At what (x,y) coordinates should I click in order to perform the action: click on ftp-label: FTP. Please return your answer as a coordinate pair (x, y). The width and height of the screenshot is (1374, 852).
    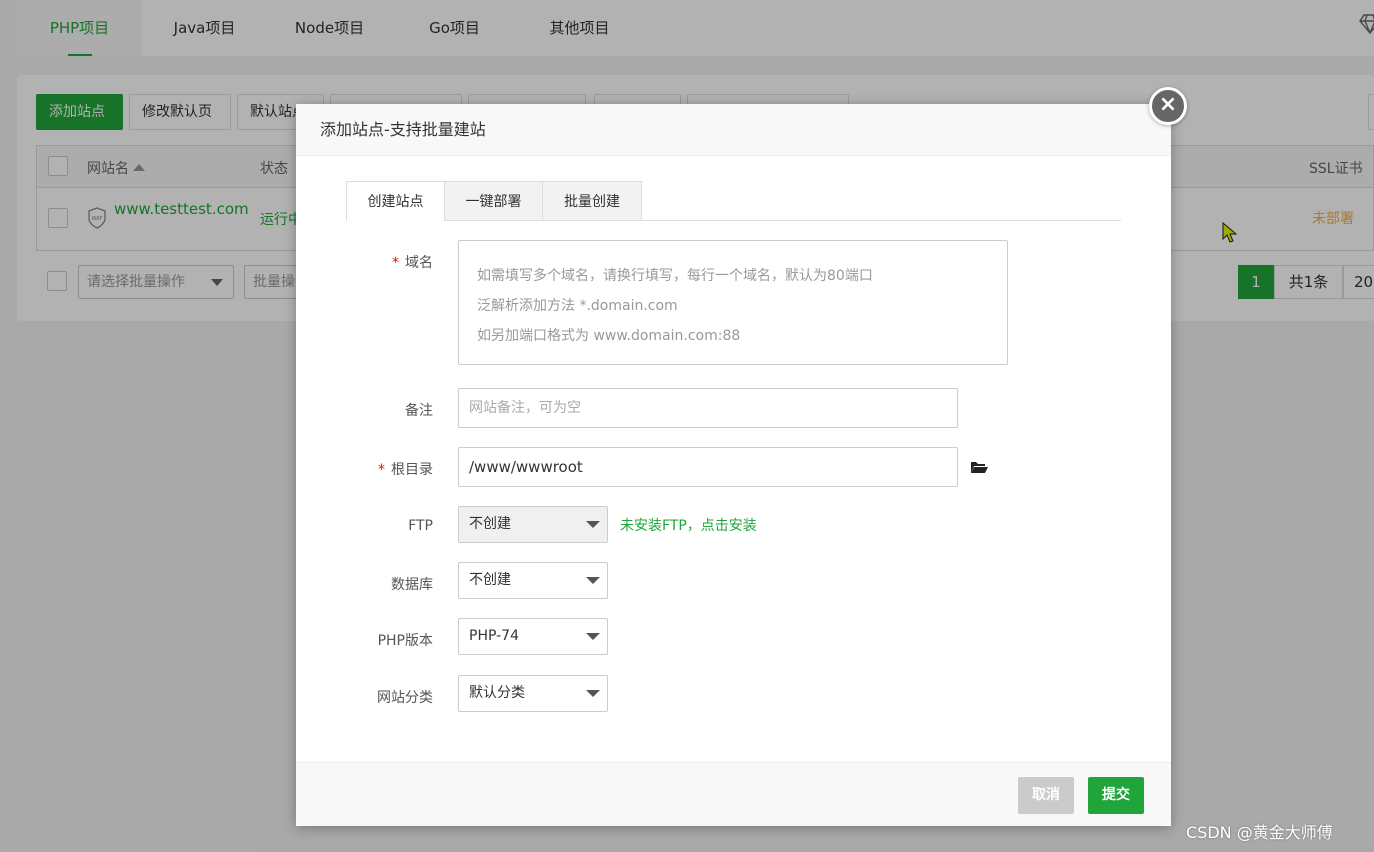
    Looking at the image, I should click on (420, 526).